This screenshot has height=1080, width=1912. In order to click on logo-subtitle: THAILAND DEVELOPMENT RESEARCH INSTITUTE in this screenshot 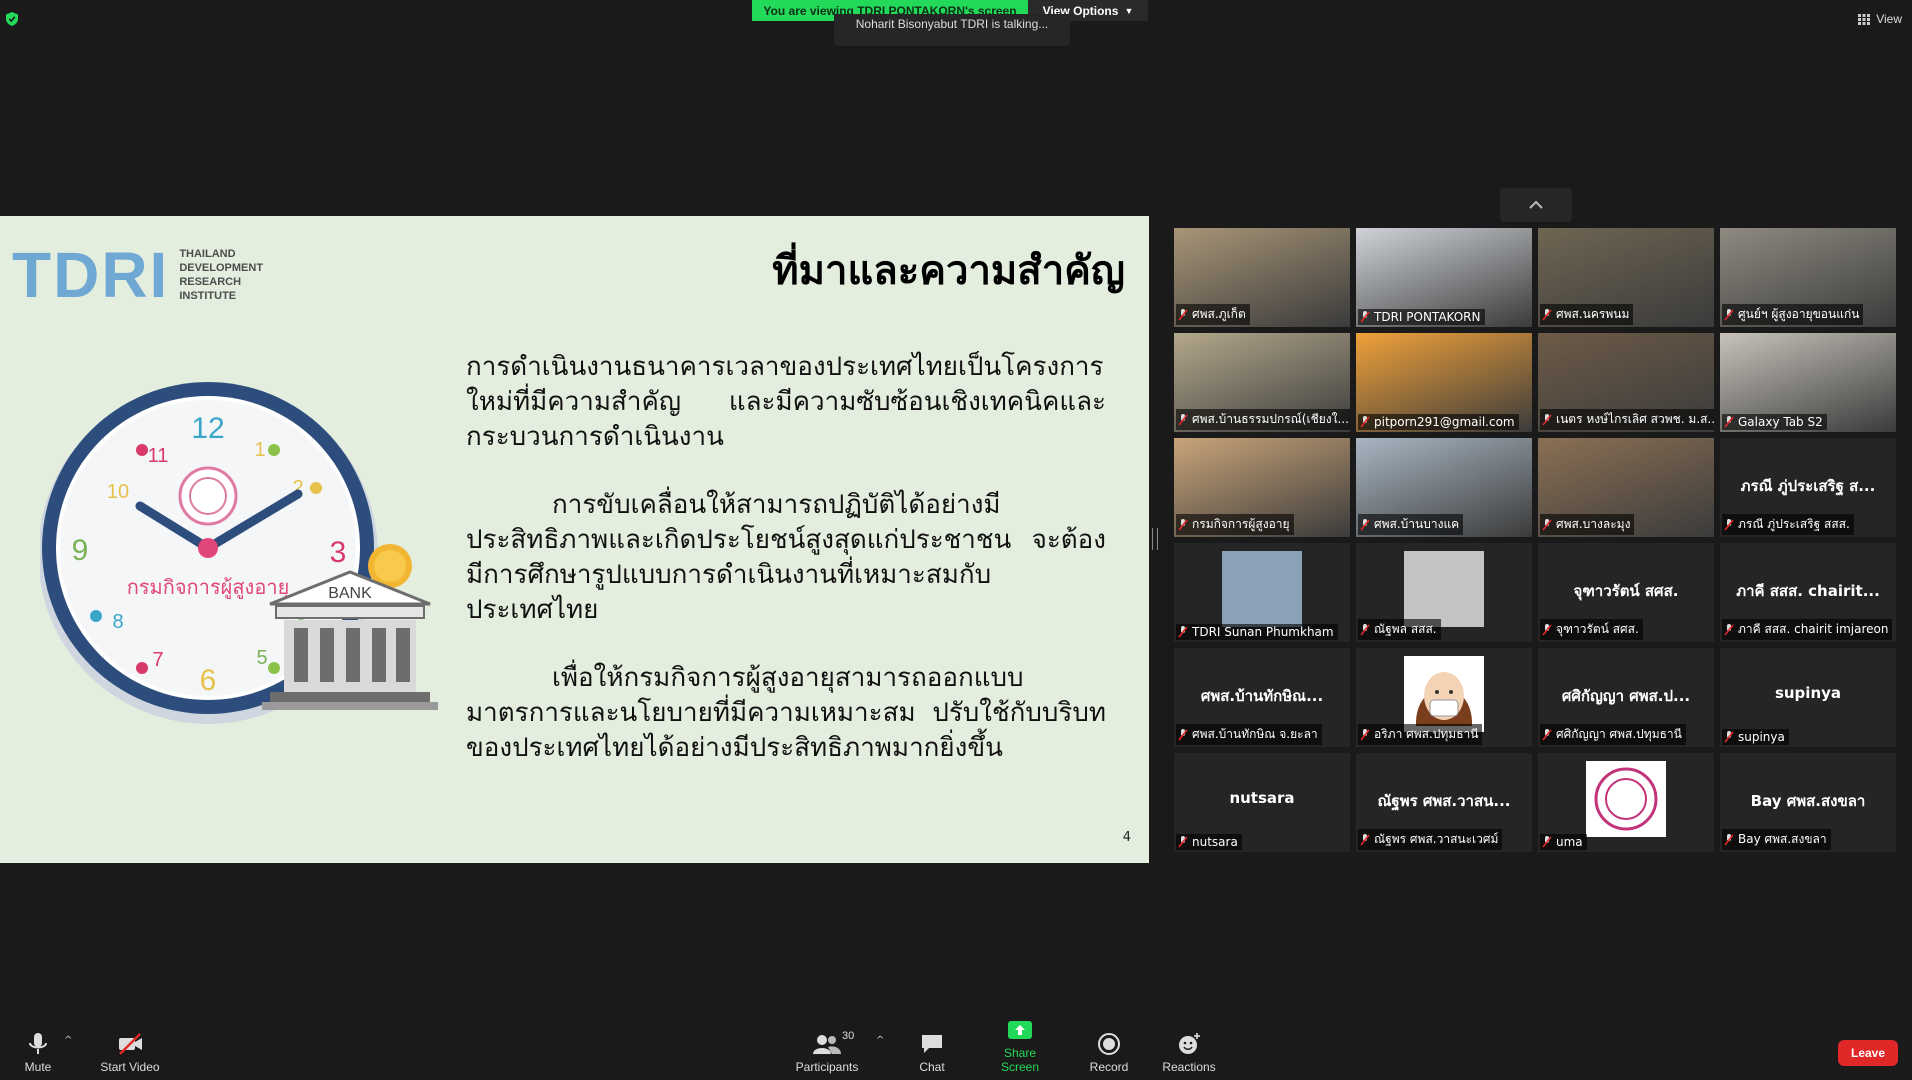, I will do `click(221, 275)`.